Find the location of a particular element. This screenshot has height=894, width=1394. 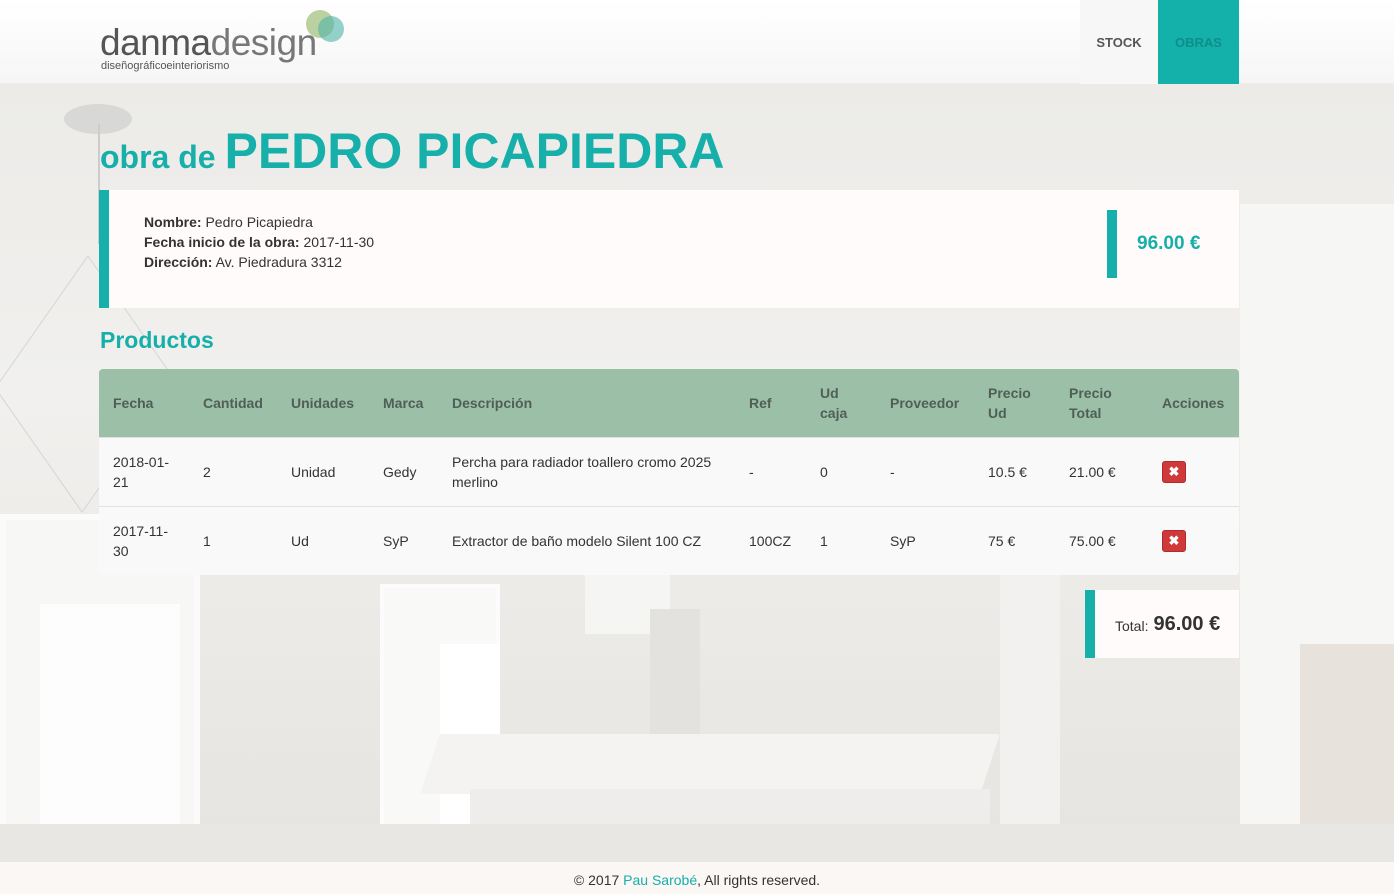

col-precio-ud: Precio Ud is located at coordinates (1009, 402).